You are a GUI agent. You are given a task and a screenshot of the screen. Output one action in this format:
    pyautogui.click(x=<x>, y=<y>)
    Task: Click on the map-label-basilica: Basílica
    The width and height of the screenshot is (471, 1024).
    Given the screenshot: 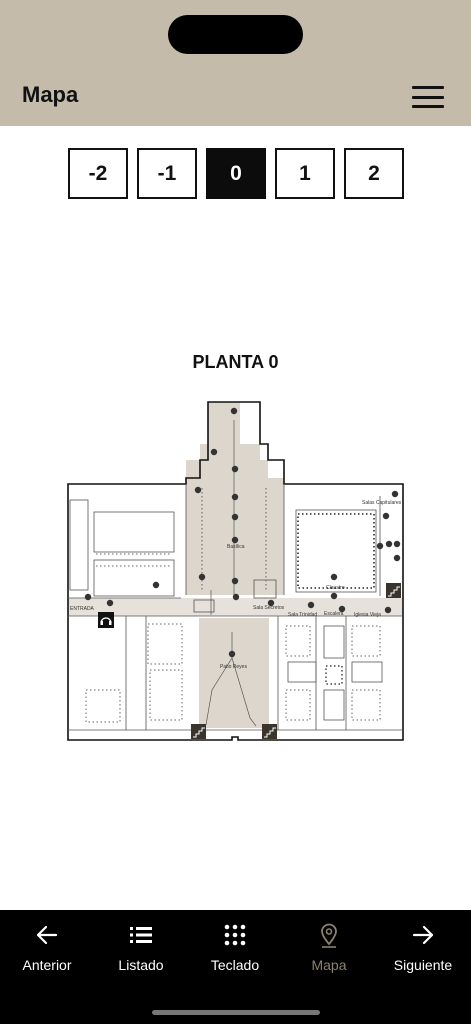 What is the action you would take?
    pyautogui.click(x=236, y=547)
    